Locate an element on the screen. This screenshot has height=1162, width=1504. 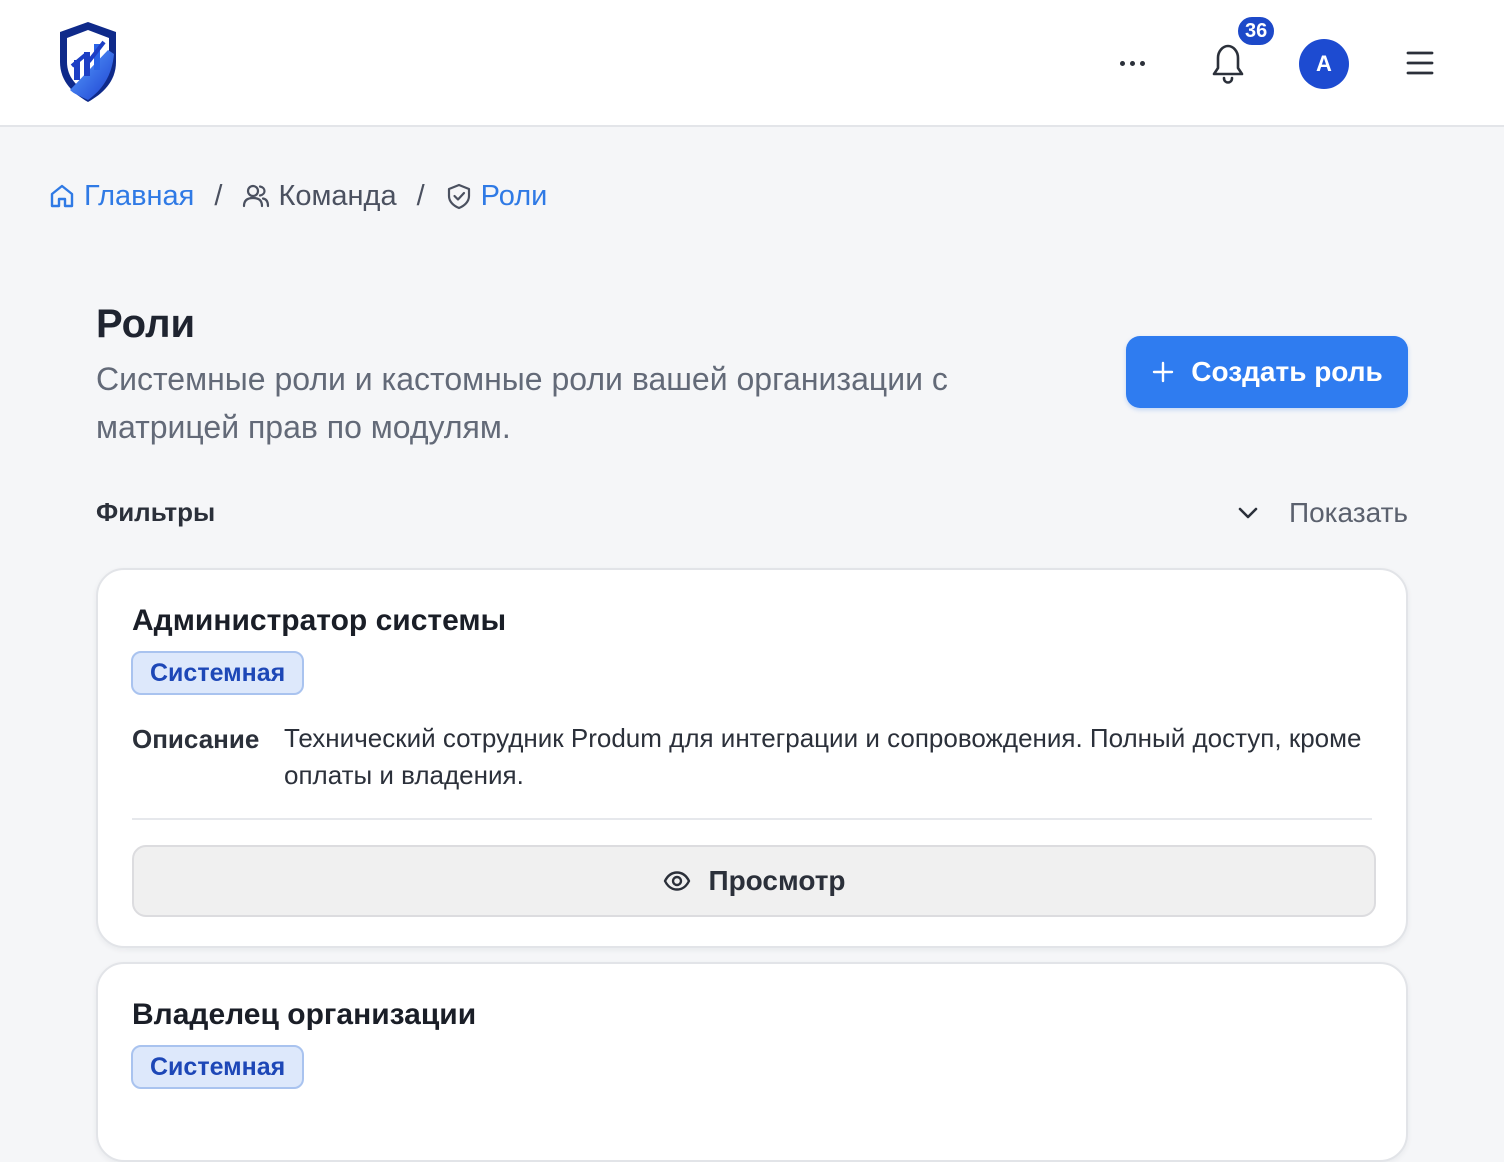
top-bar: 36 A is located at coordinates (752, 63).